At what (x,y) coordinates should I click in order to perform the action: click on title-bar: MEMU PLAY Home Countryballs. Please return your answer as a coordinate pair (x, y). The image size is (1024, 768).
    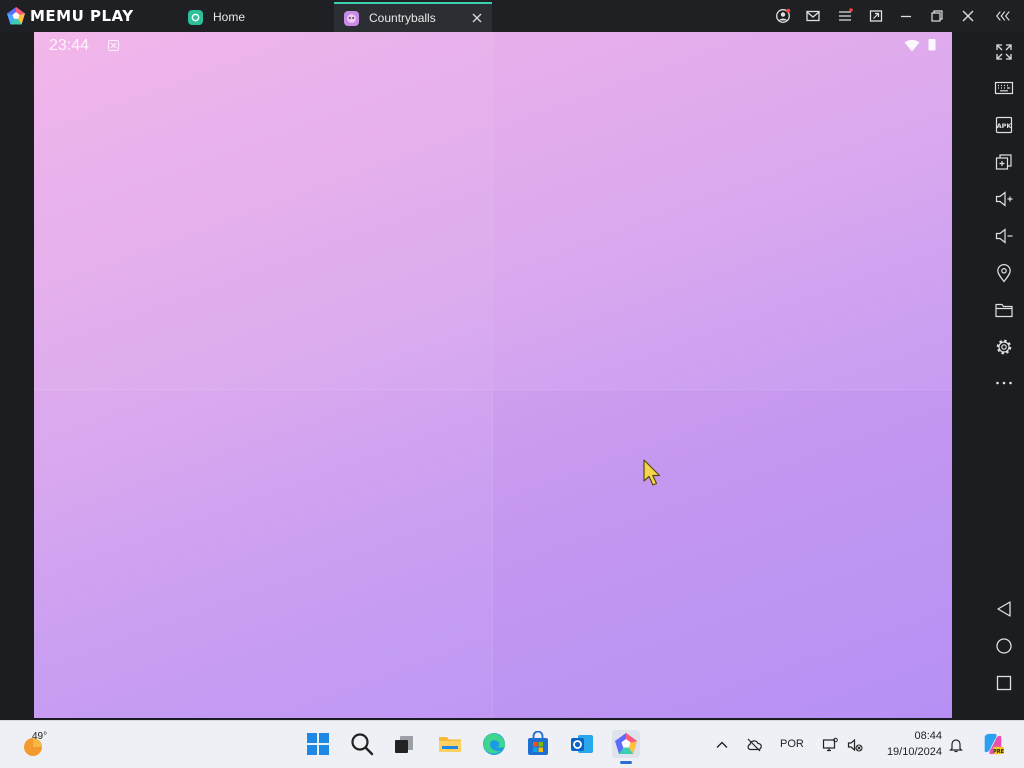
    Looking at the image, I should click on (512, 16).